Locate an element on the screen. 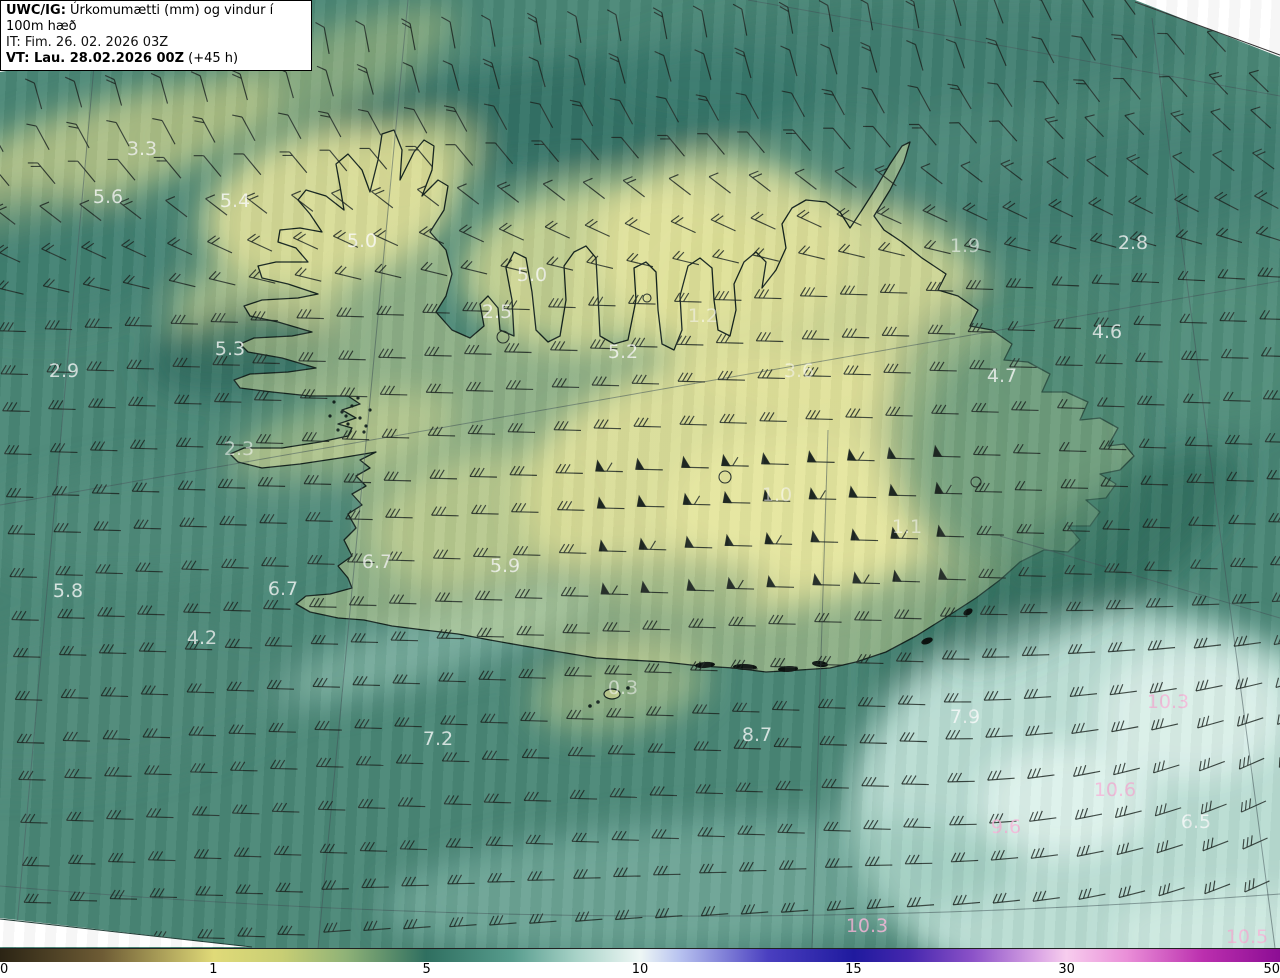 The width and height of the screenshot is (1280, 978). precip-value-label: 4.6 is located at coordinates (1107, 332).